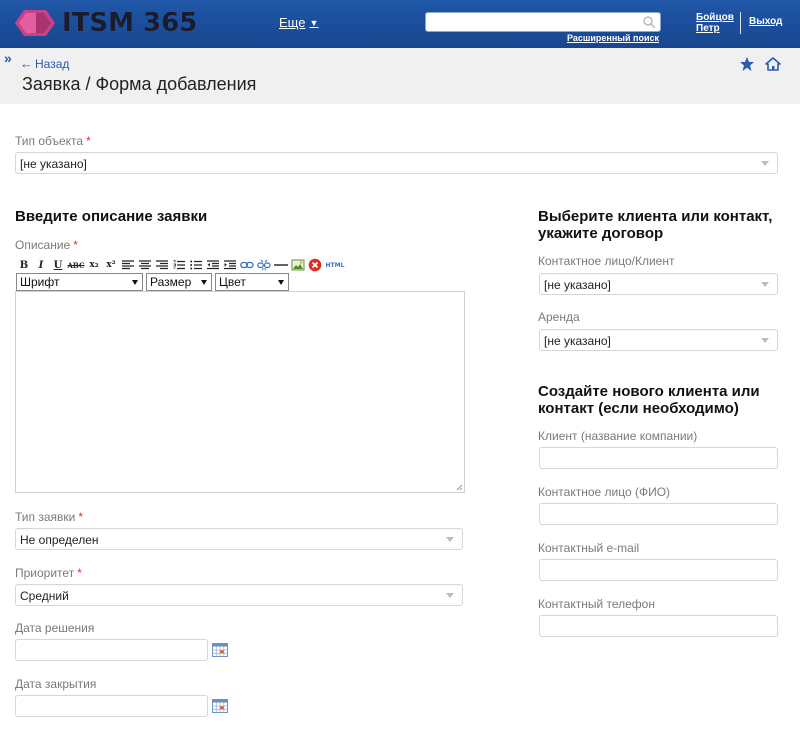 Image resolution: width=800 pixels, height=734 pixels. I want to click on indent-button, so click(230, 265).